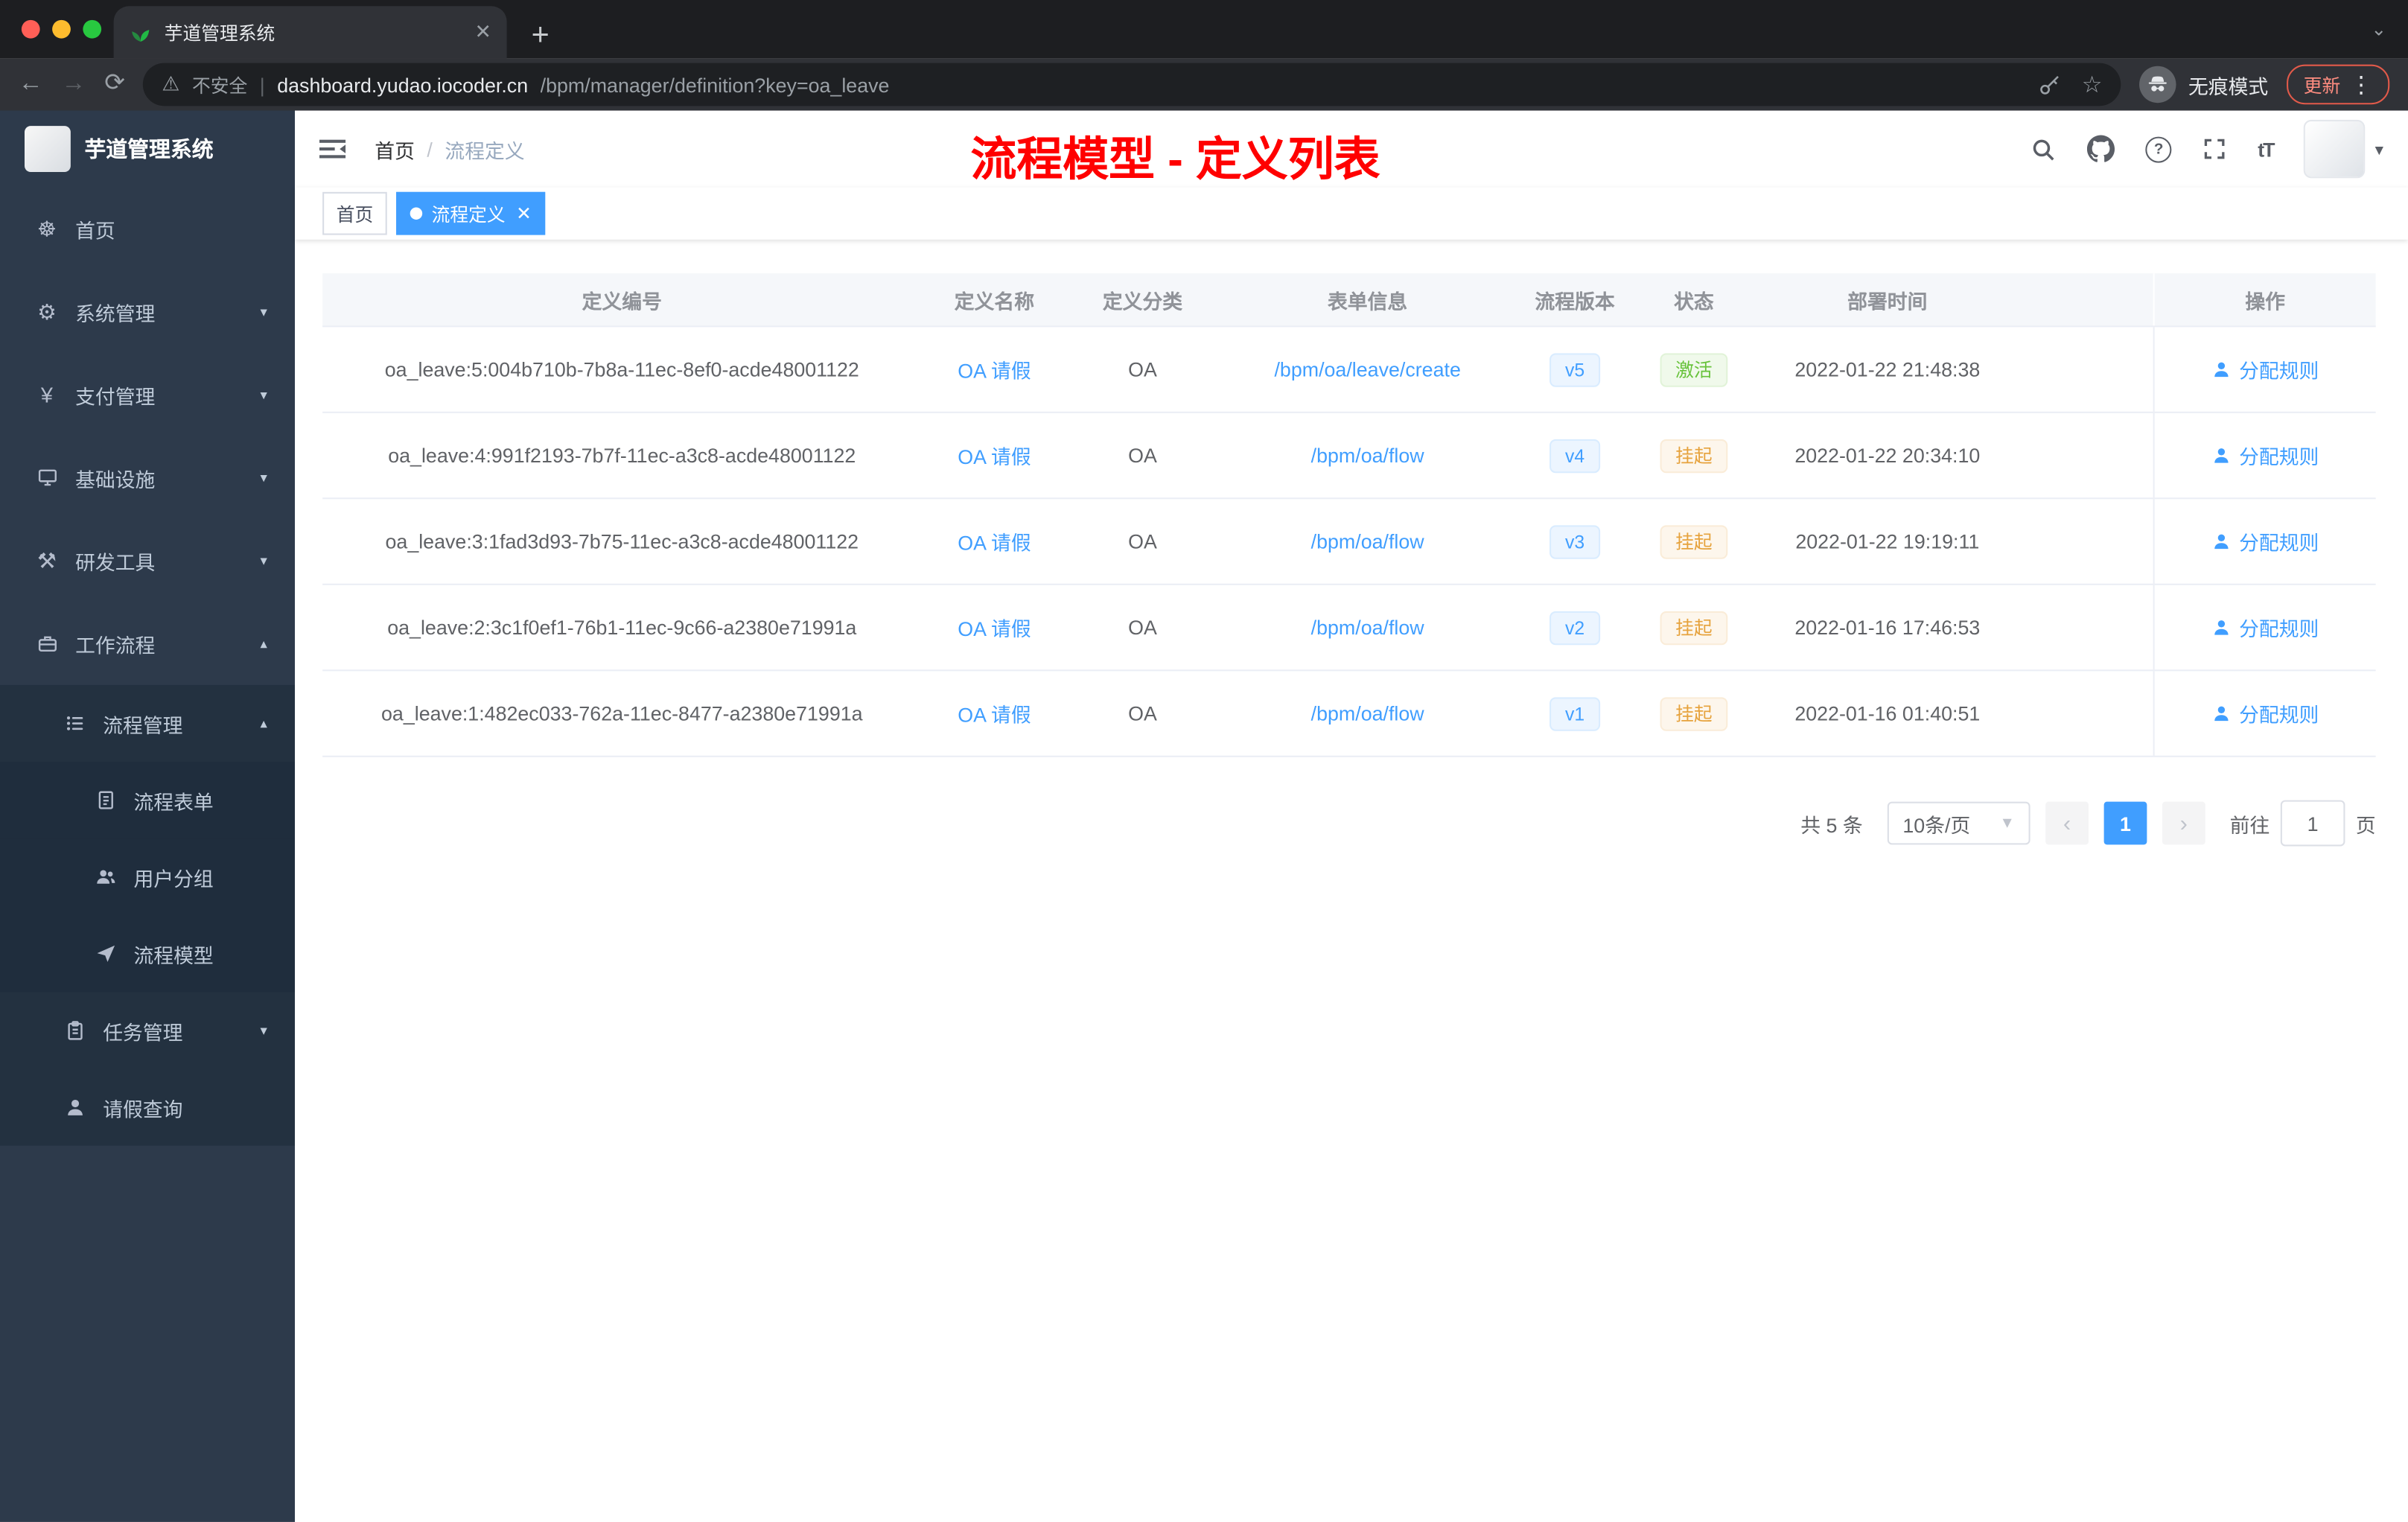 The image size is (2408, 1522). What do you see at coordinates (141, 35) in the screenshot?
I see `favicon-leaf-icon` at bounding box center [141, 35].